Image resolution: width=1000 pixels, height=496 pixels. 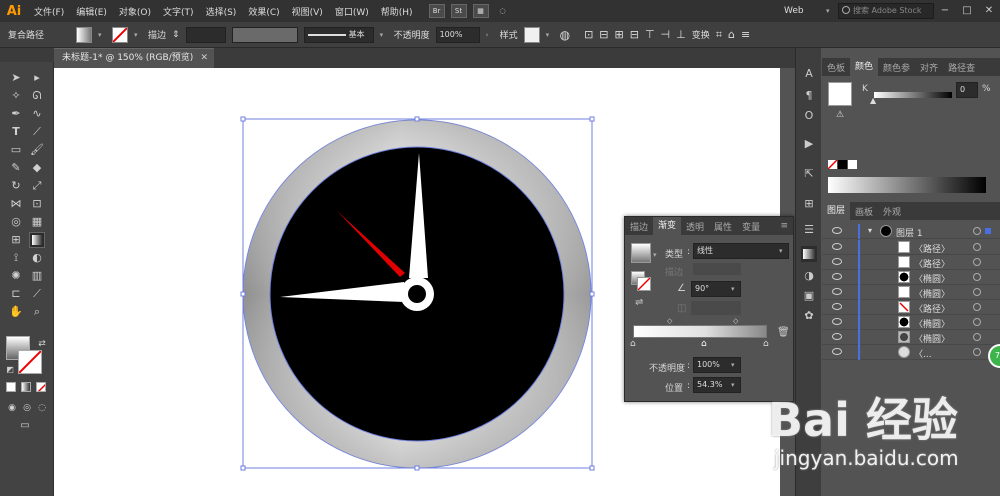 I want to click on align-bottom-icon: ⊥, so click(x=681, y=34).